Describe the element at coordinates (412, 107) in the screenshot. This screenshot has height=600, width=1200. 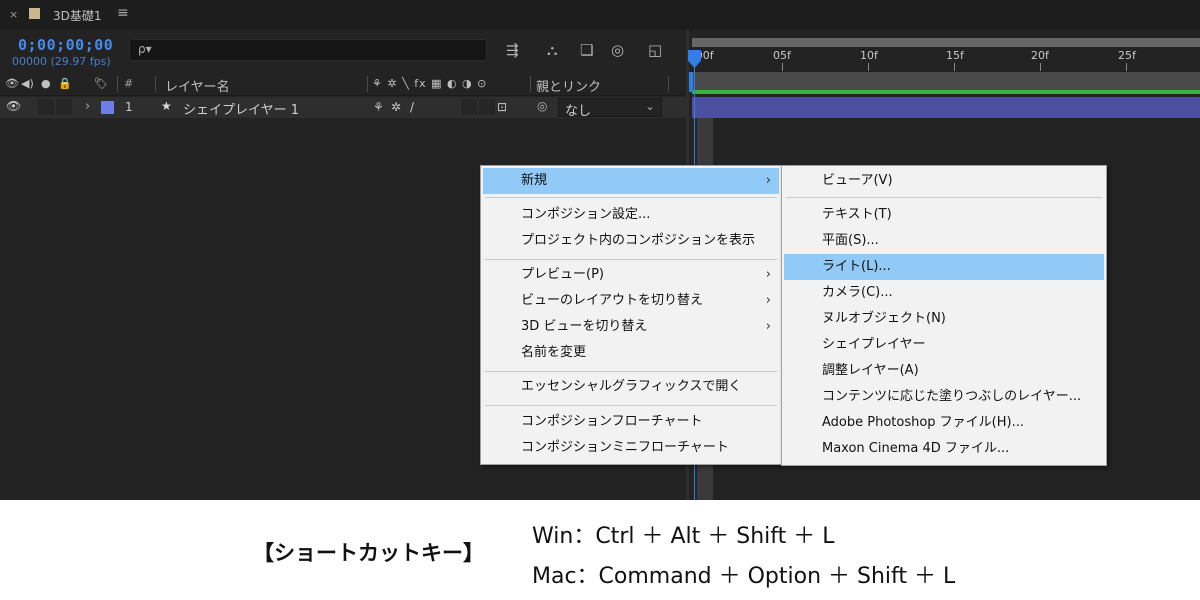
I see `quality-switch-icon: /` at that location.